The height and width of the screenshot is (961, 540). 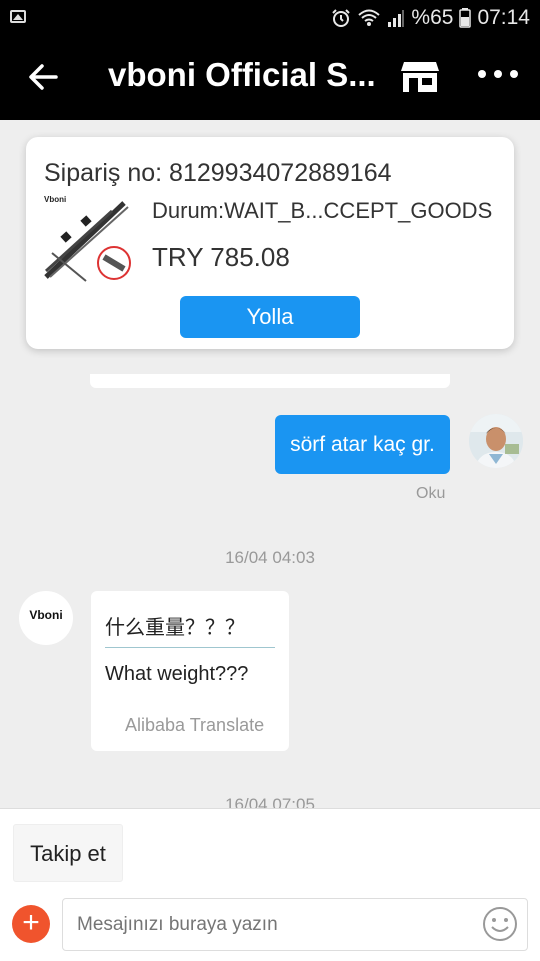 I want to click on user-photo, so click(x=496, y=441).